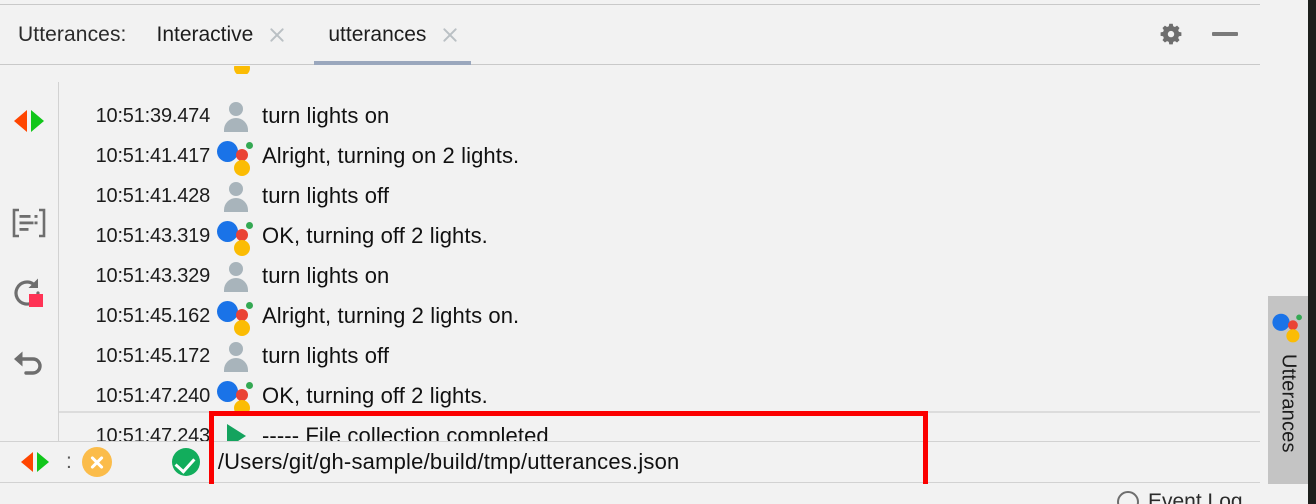 The height and width of the screenshot is (504, 1316). I want to click on event-log-label: Event Log, so click(1195, 497).